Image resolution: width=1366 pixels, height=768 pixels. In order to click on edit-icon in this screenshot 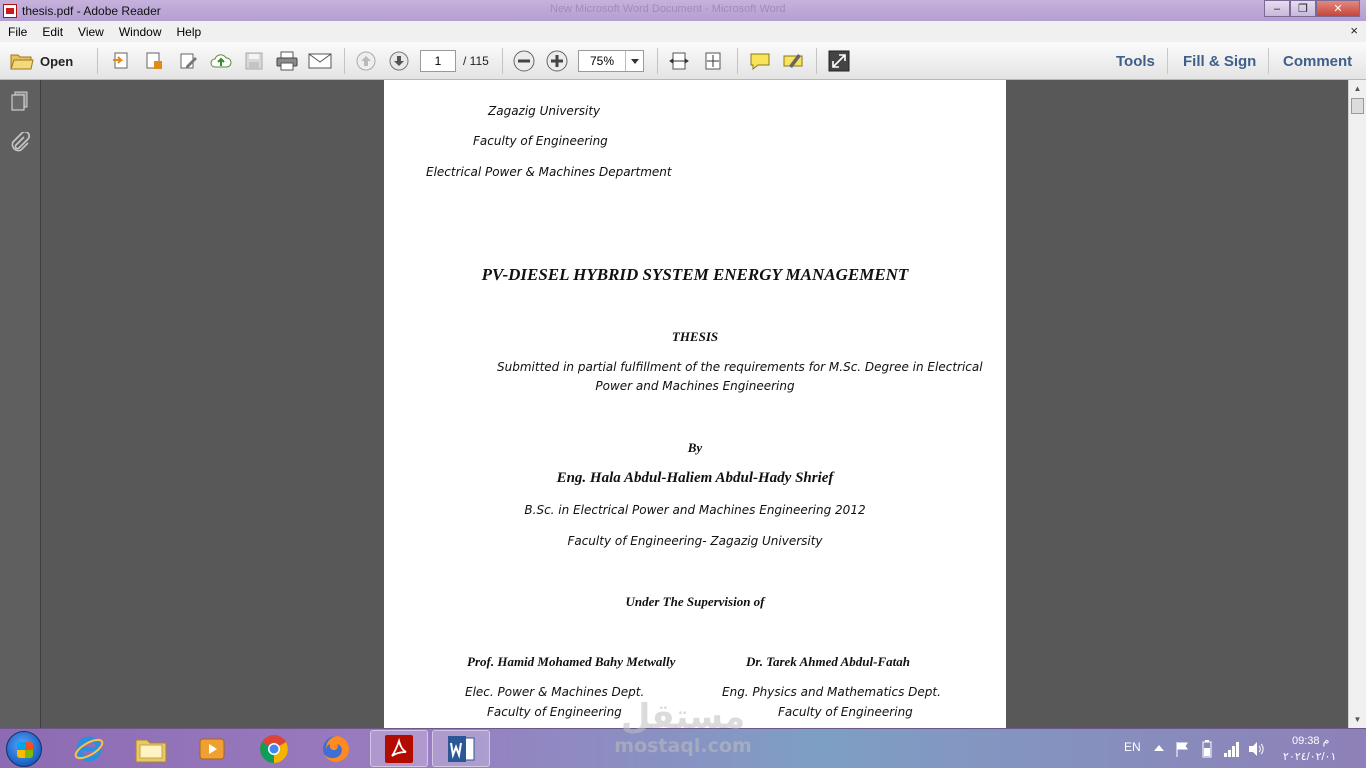, I will do `click(188, 61)`.